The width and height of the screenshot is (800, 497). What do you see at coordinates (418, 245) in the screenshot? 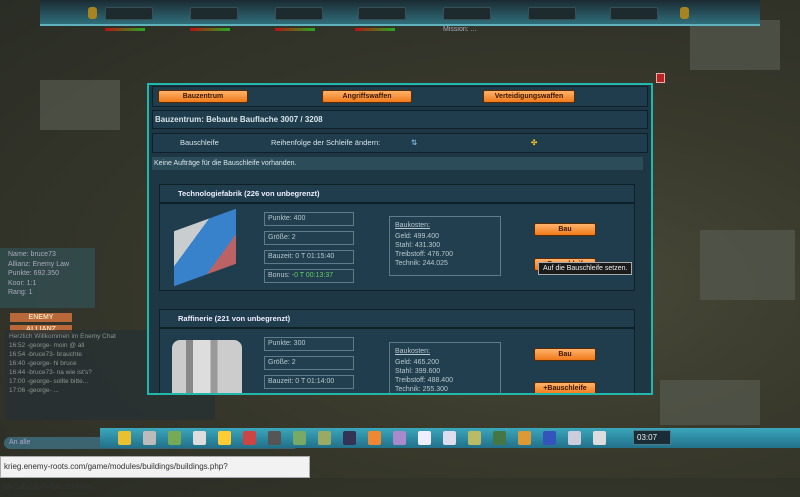
I see `cost-steel: Stahl: 431.300` at bounding box center [418, 245].